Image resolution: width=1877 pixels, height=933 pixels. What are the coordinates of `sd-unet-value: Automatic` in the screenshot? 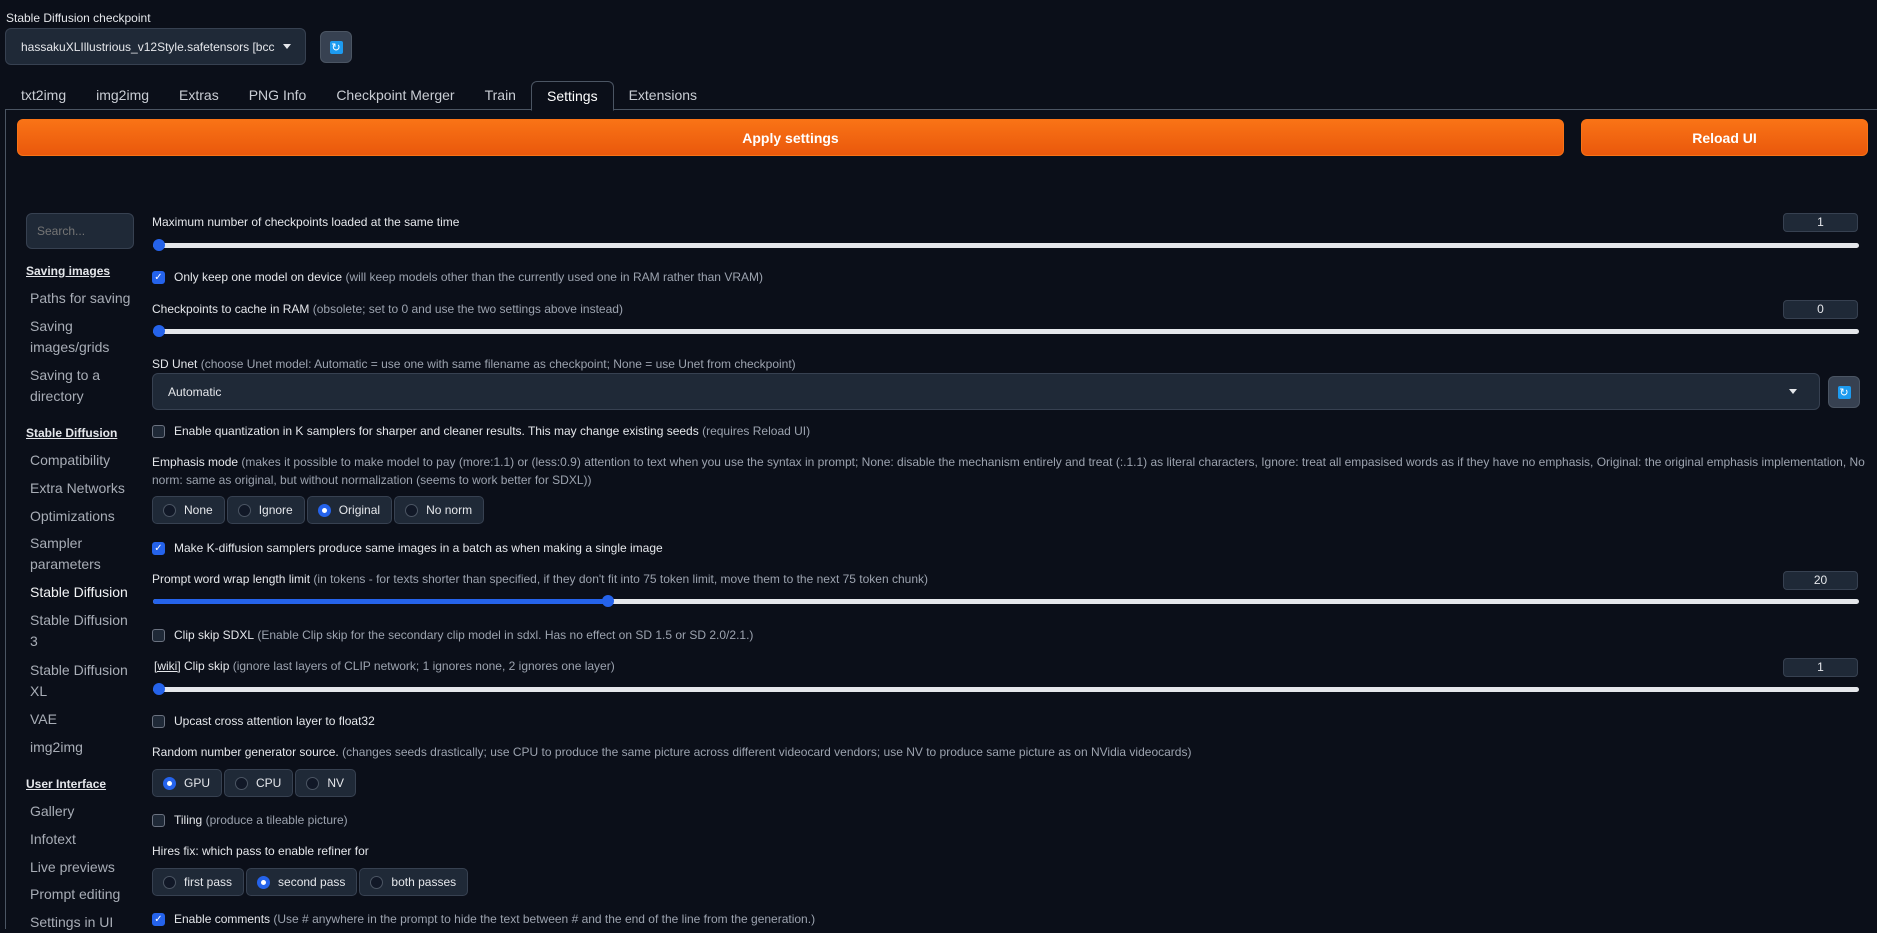 It's located at (195, 391).